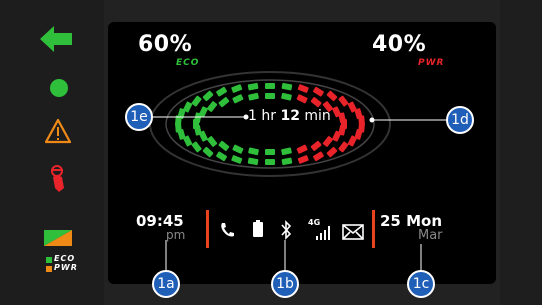 Image resolution: width=542 pixels, height=305 pixels. Describe the element at coordinates (460, 120) in the screenshot. I see `callout-1d: 1d` at that location.